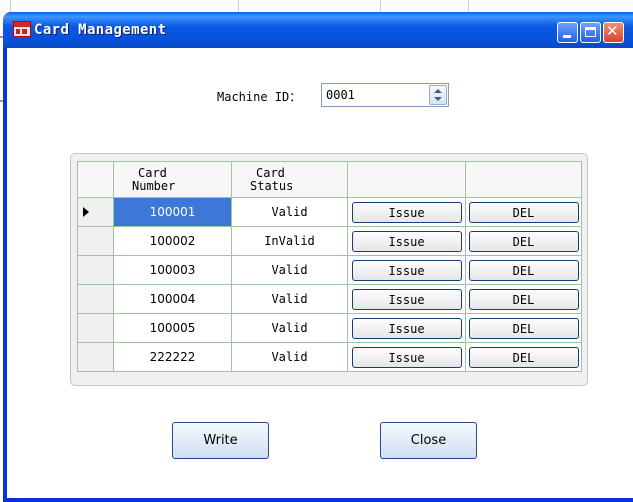 This screenshot has height=502, width=633. Describe the element at coordinates (95, 179) in the screenshot. I see `row-header-corner` at that location.